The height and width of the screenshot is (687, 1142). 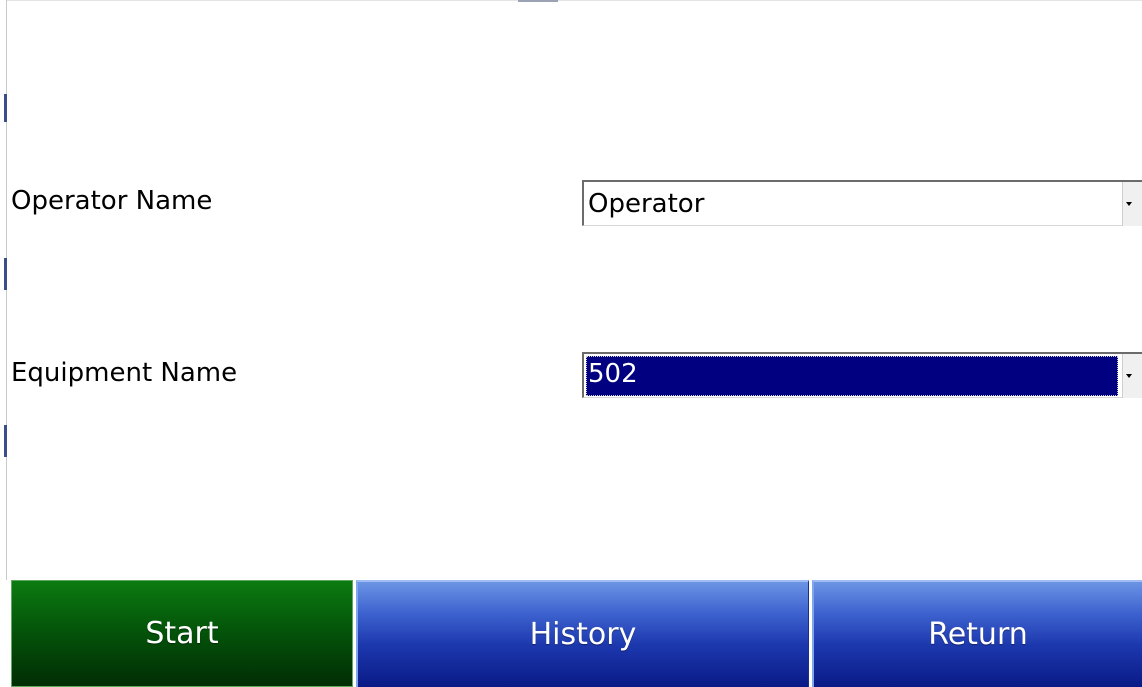 I want to click on top-border-accent, so click(x=538, y=1).